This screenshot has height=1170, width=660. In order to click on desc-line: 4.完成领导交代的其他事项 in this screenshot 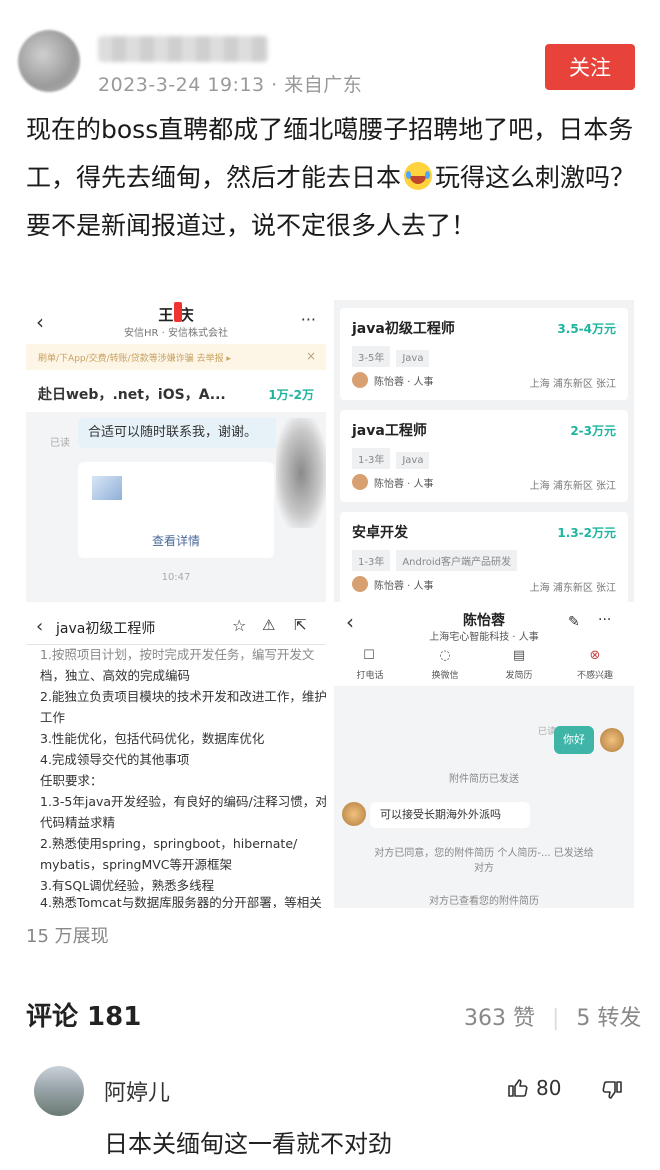, I will do `click(115, 759)`.